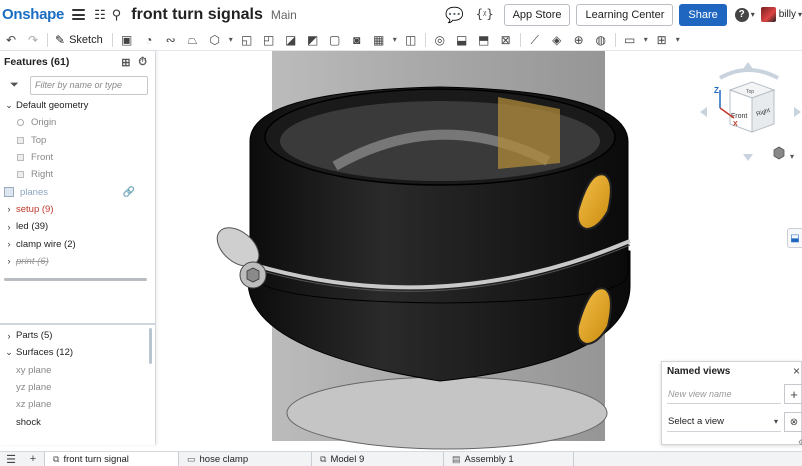  I want to click on avatar, so click(768, 14).